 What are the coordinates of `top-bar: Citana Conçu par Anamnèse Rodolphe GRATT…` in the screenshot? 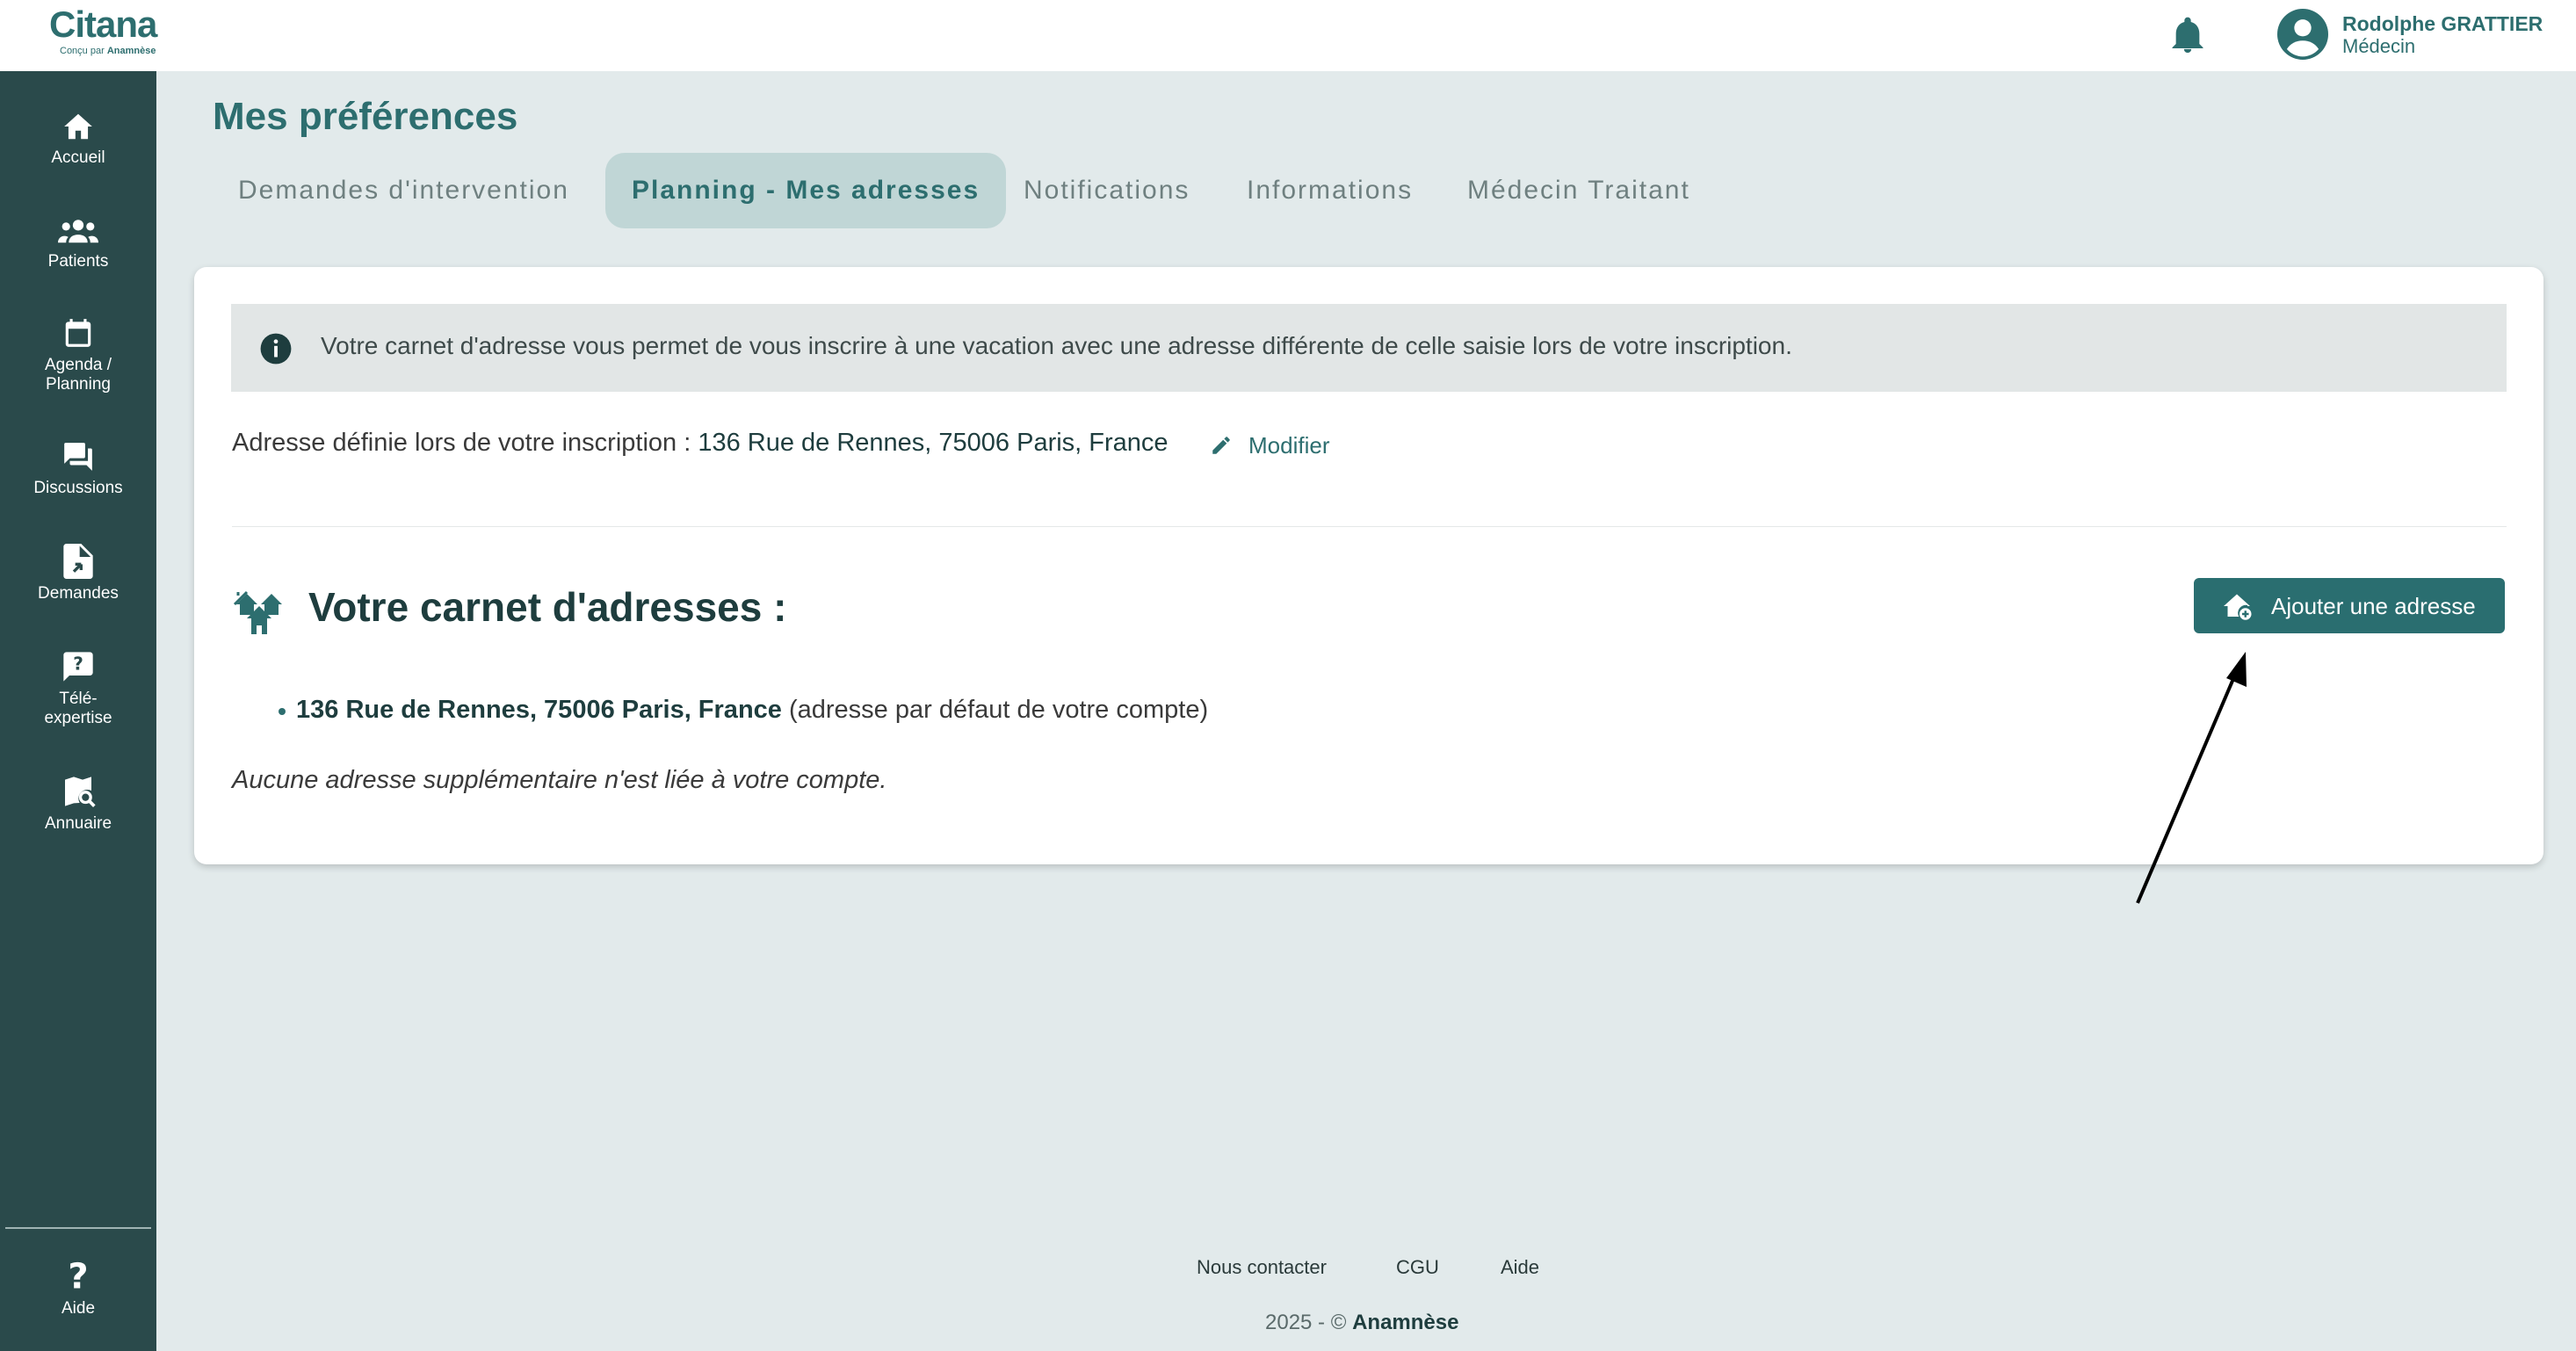 It's located at (1288, 35).